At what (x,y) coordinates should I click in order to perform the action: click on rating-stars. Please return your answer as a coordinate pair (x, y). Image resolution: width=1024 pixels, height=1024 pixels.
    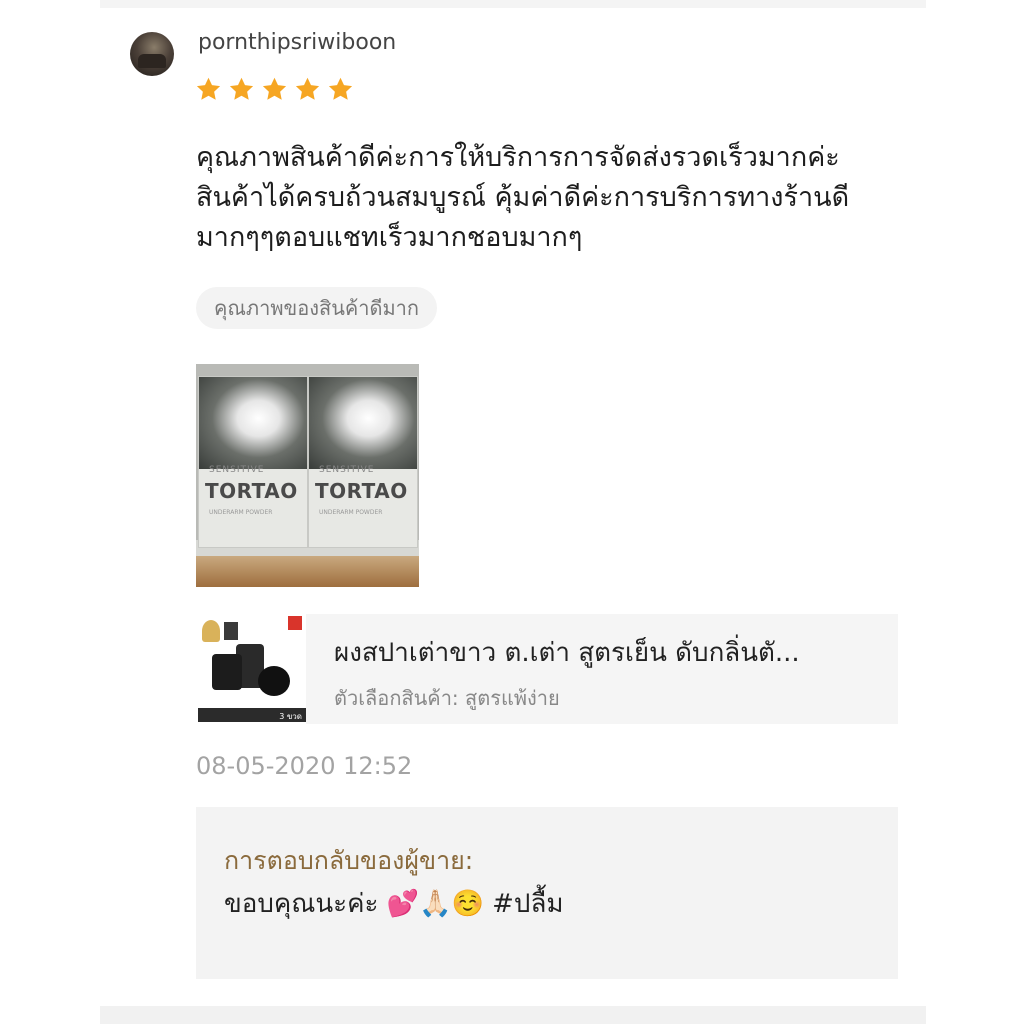
    Looking at the image, I should click on (274, 89).